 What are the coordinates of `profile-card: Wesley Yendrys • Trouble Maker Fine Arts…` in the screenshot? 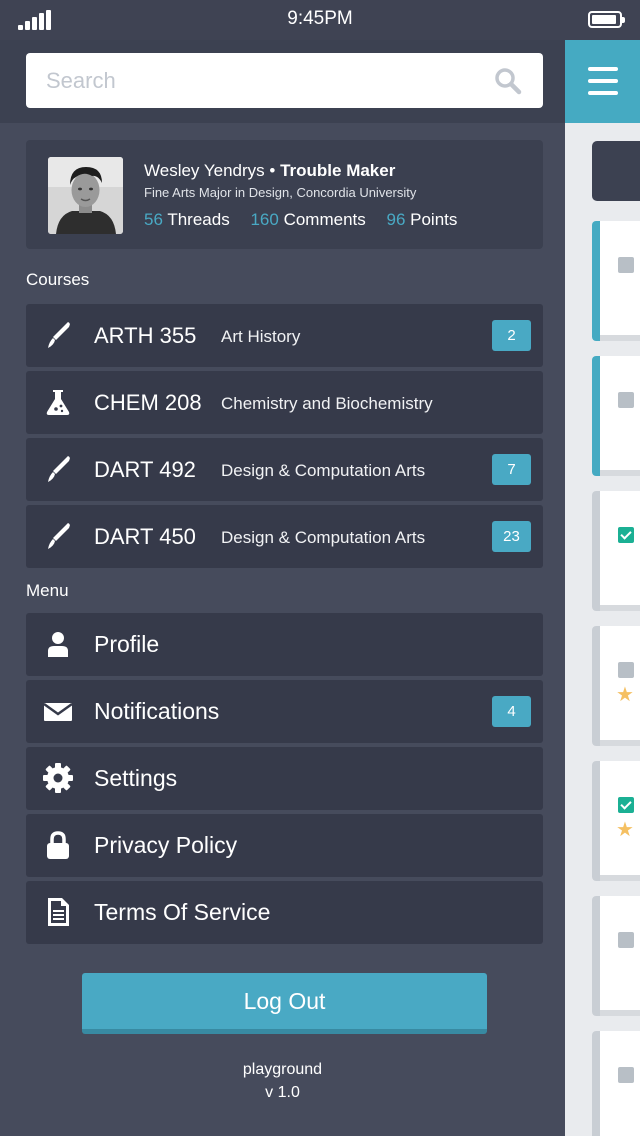 It's located at (284, 194).